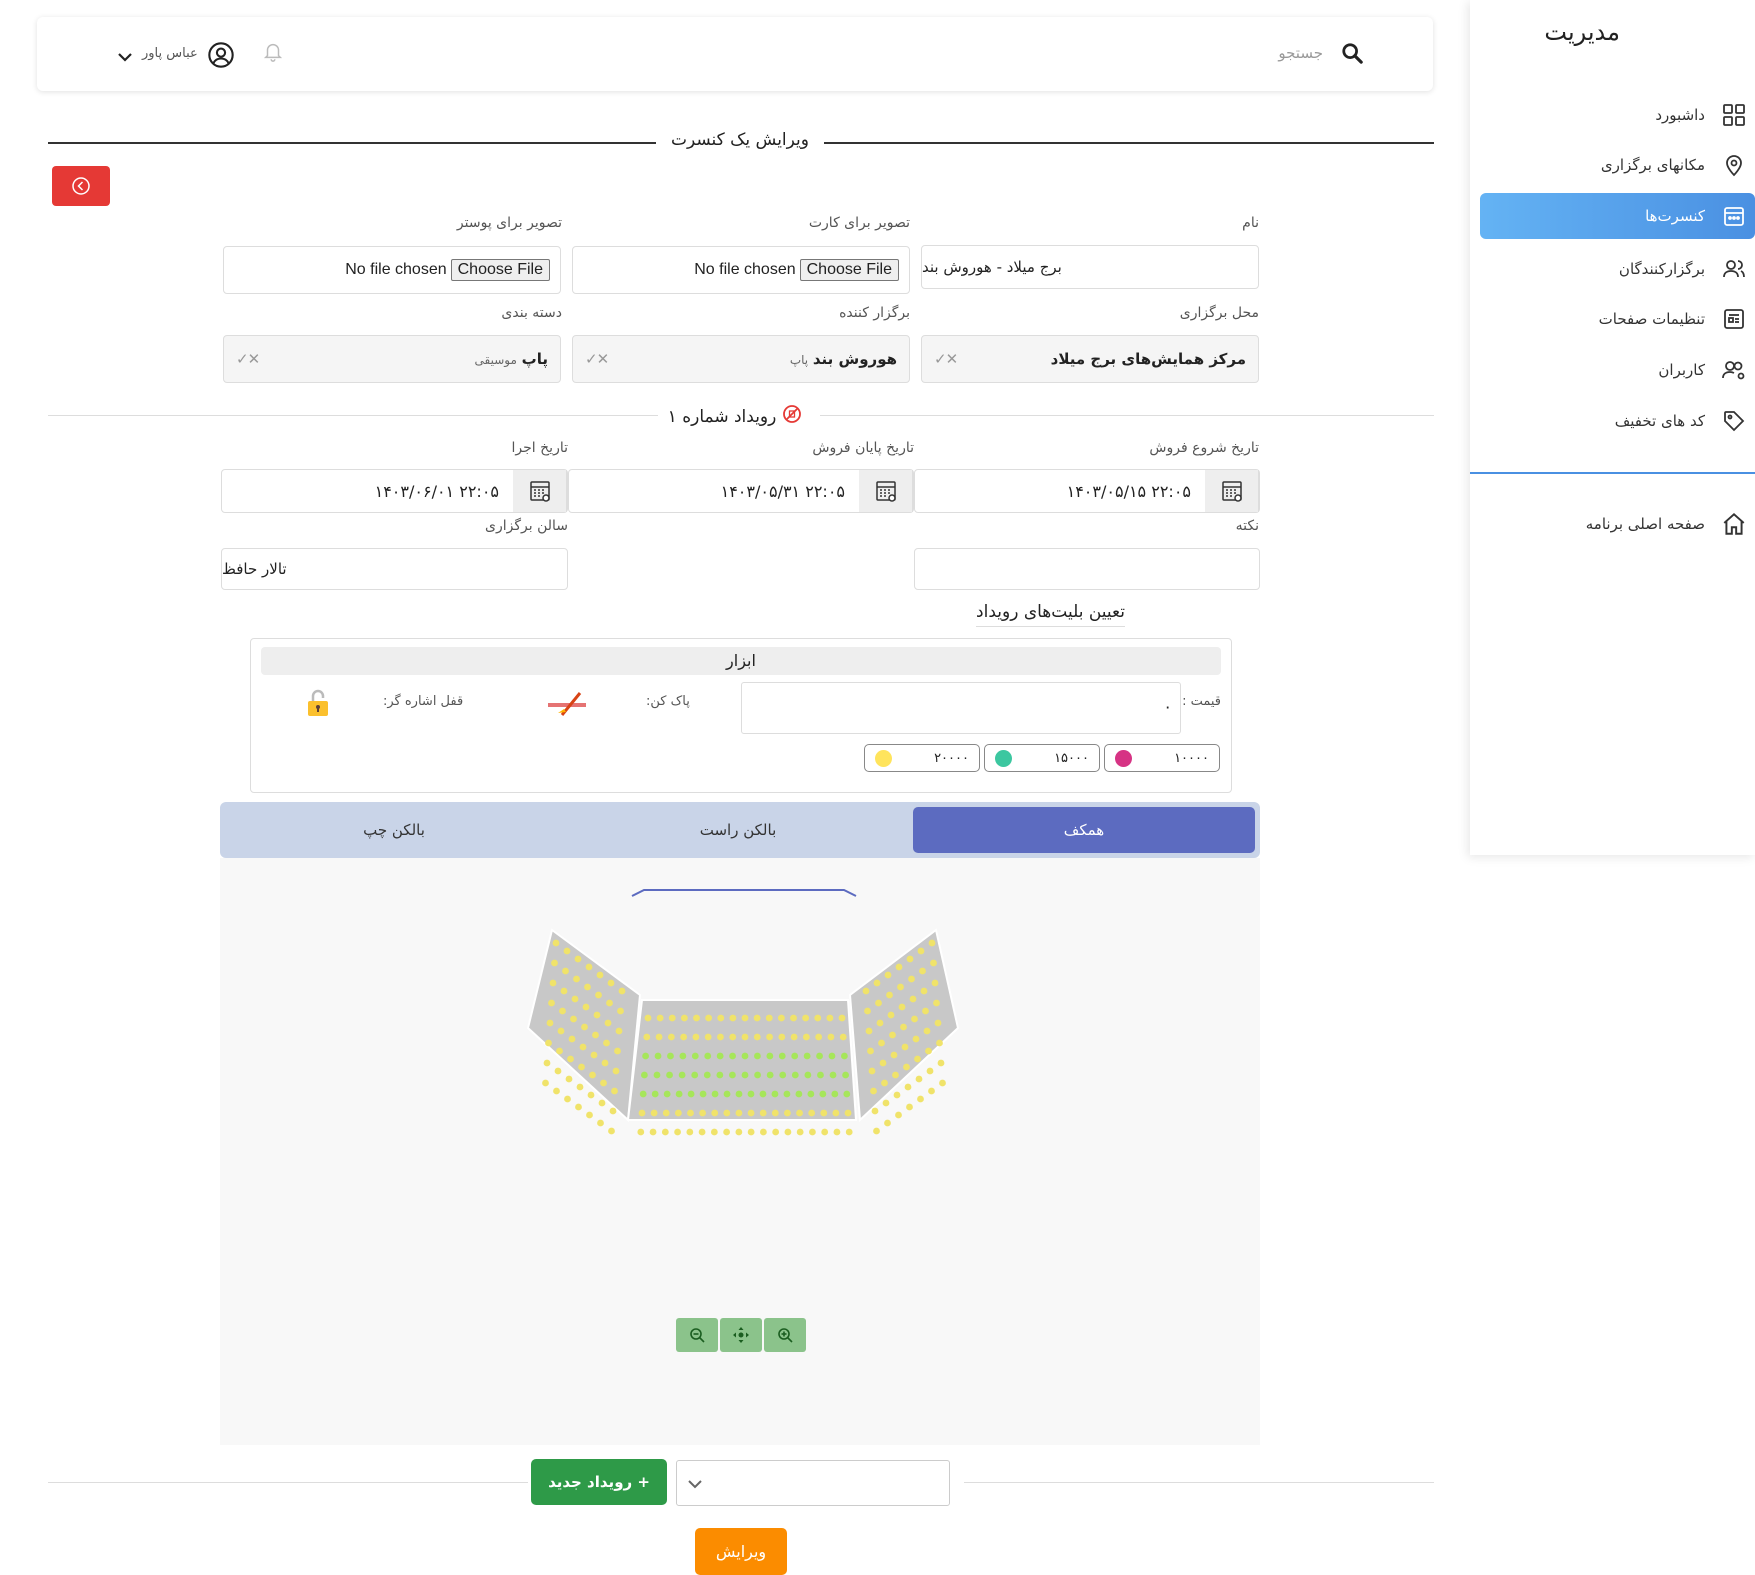 The image size is (1755, 1575). Describe the element at coordinates (741, 270) in the screenshot. I see `card-image-file-input: No file chosen Choose File` at that location.